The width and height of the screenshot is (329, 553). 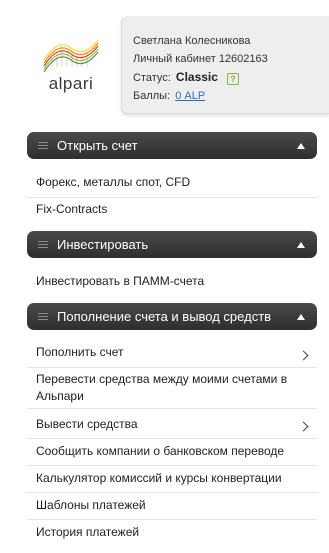 I want to click on menu-item-label: Шаблоны платежей, so click(x=91, y=505).